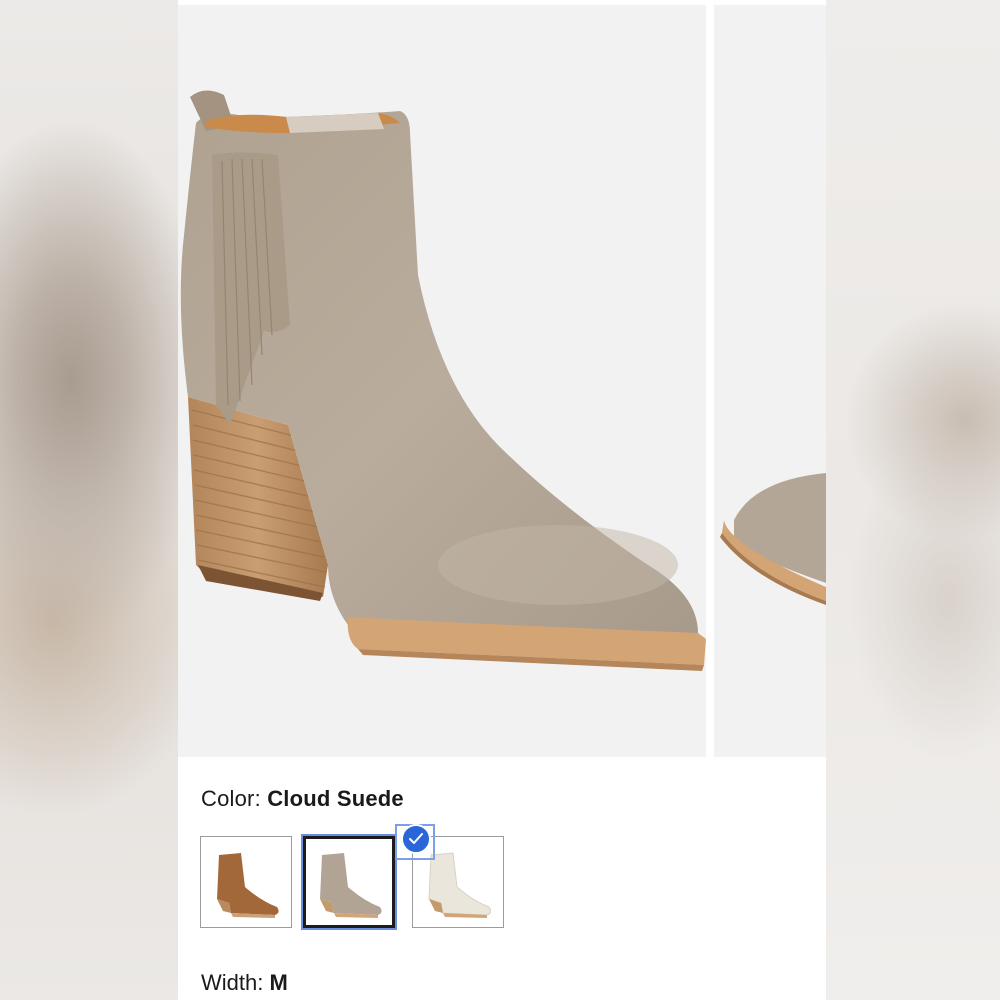 This screenshot has height=1000, width=1000. I want to click on checkmark-icon, so click(416, 838).